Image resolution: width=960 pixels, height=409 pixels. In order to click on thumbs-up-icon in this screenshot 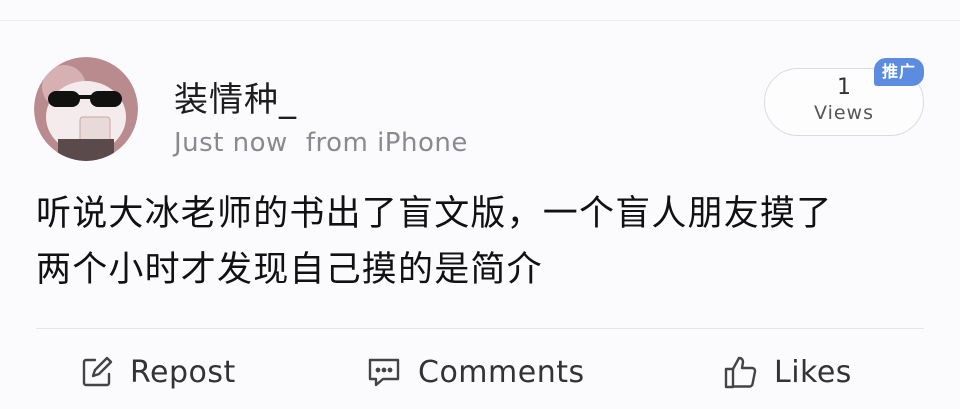, I will do `click(740, 372)`.